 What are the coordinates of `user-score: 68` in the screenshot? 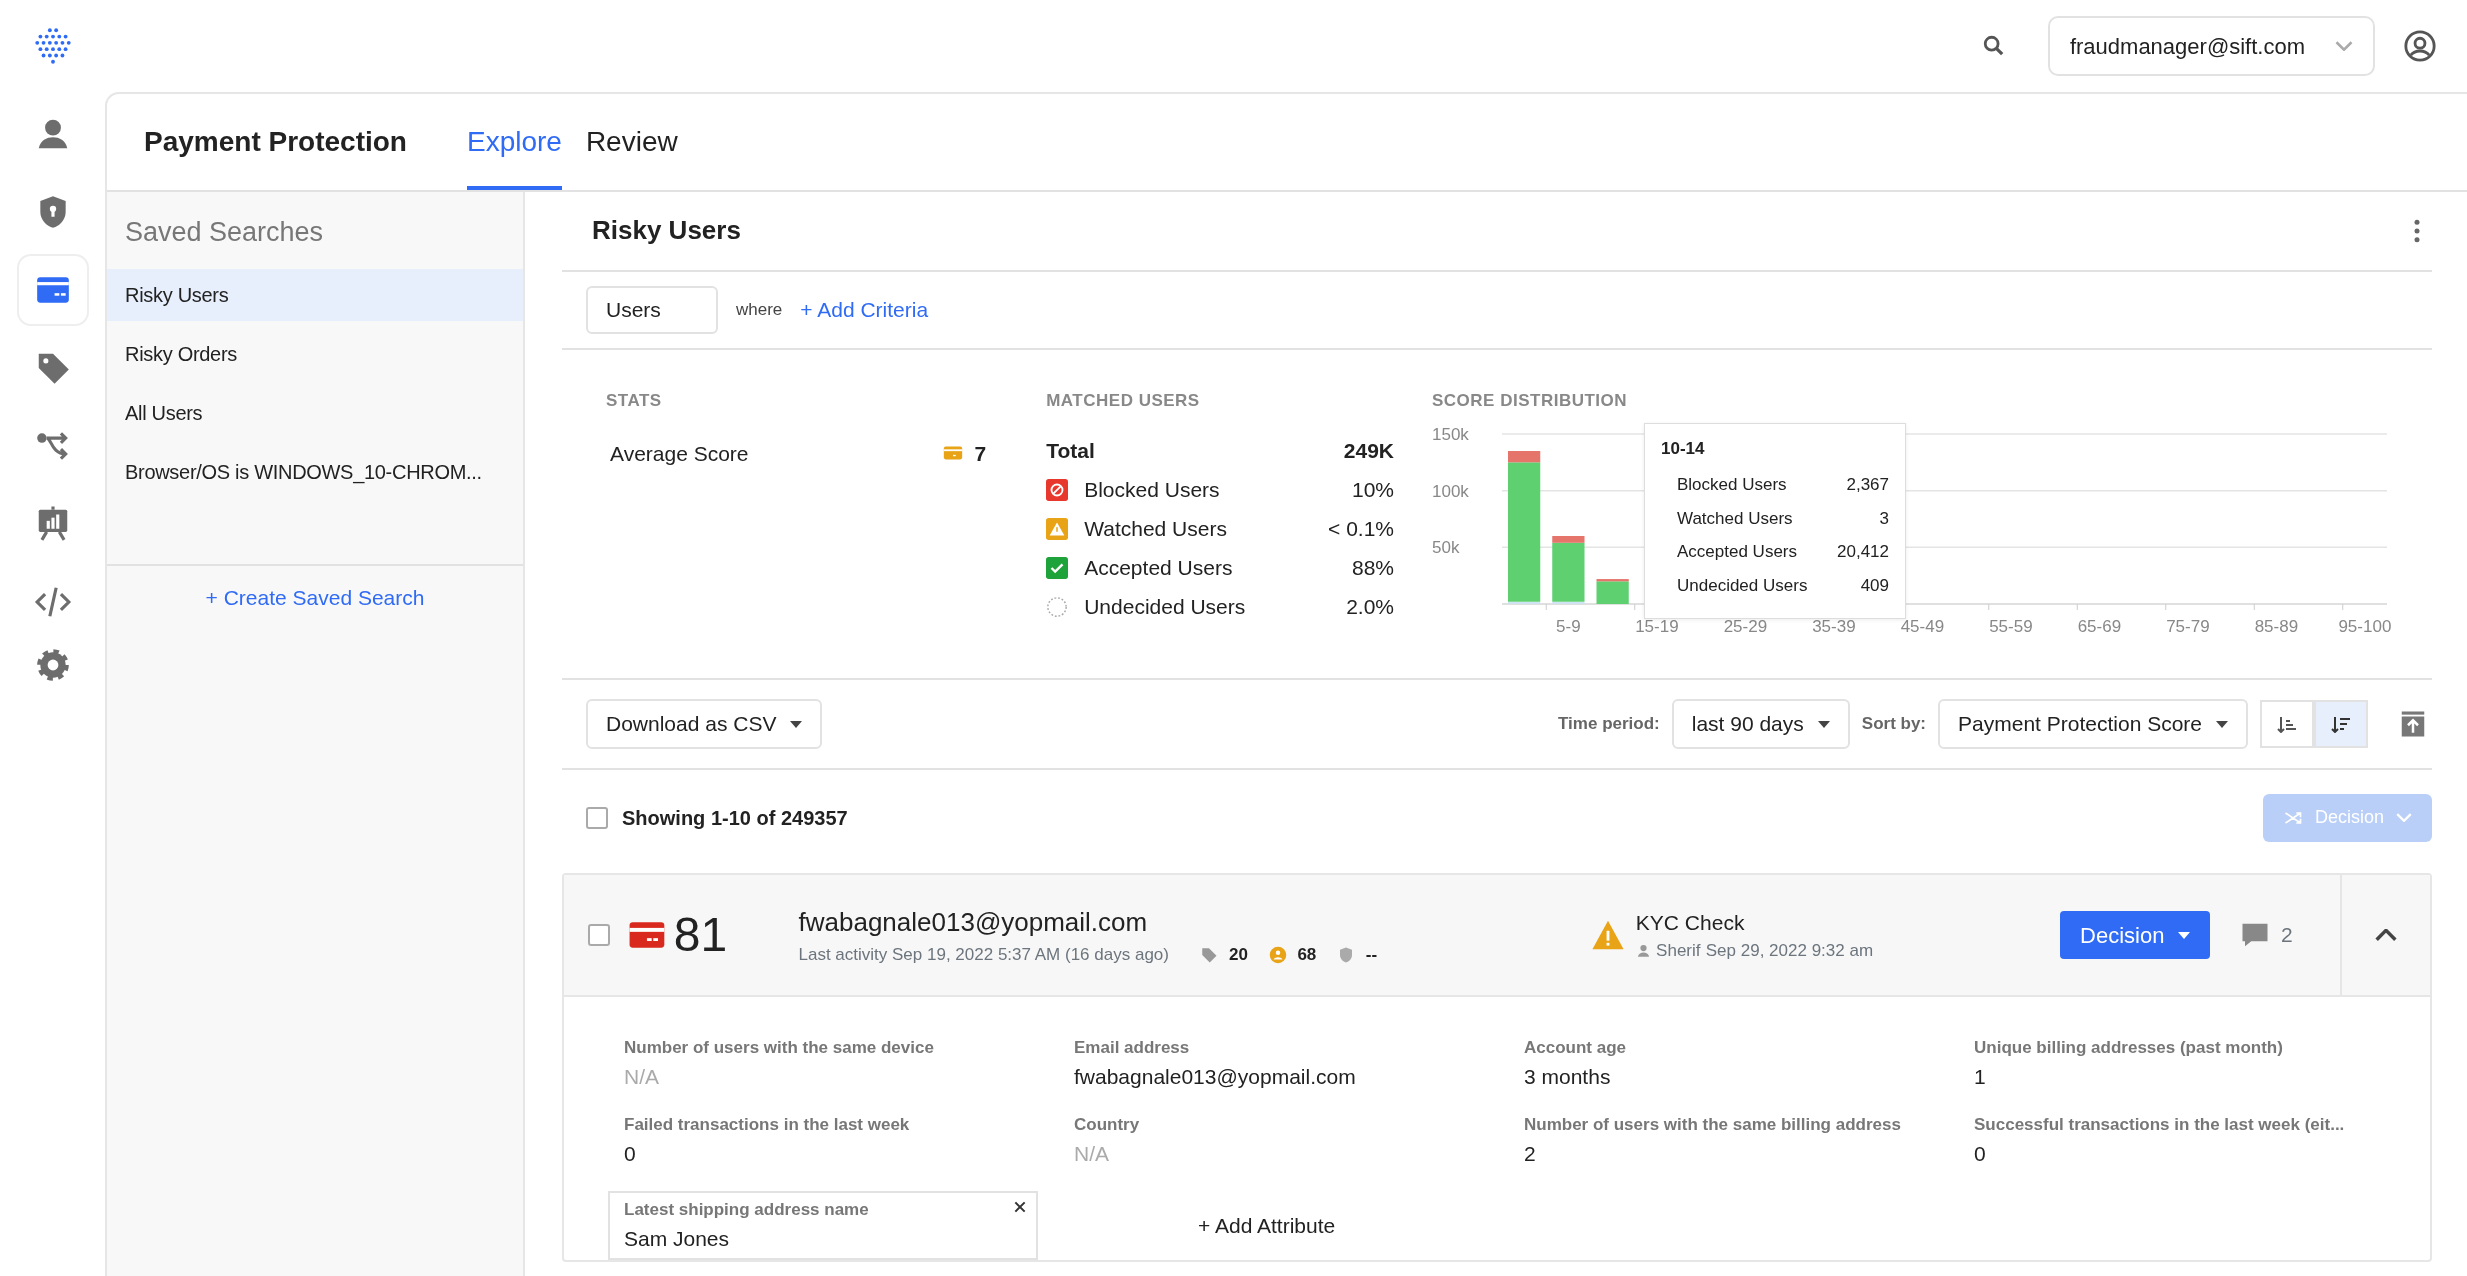 It's located at (1307, 954).